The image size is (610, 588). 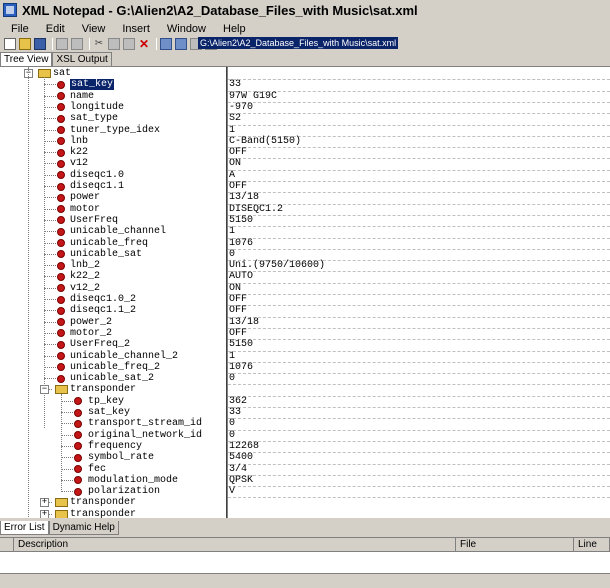 What do you see at coordinates (17, 29) in the screenshot?
I see `menu-file: File` at bounding box center [17, 29].